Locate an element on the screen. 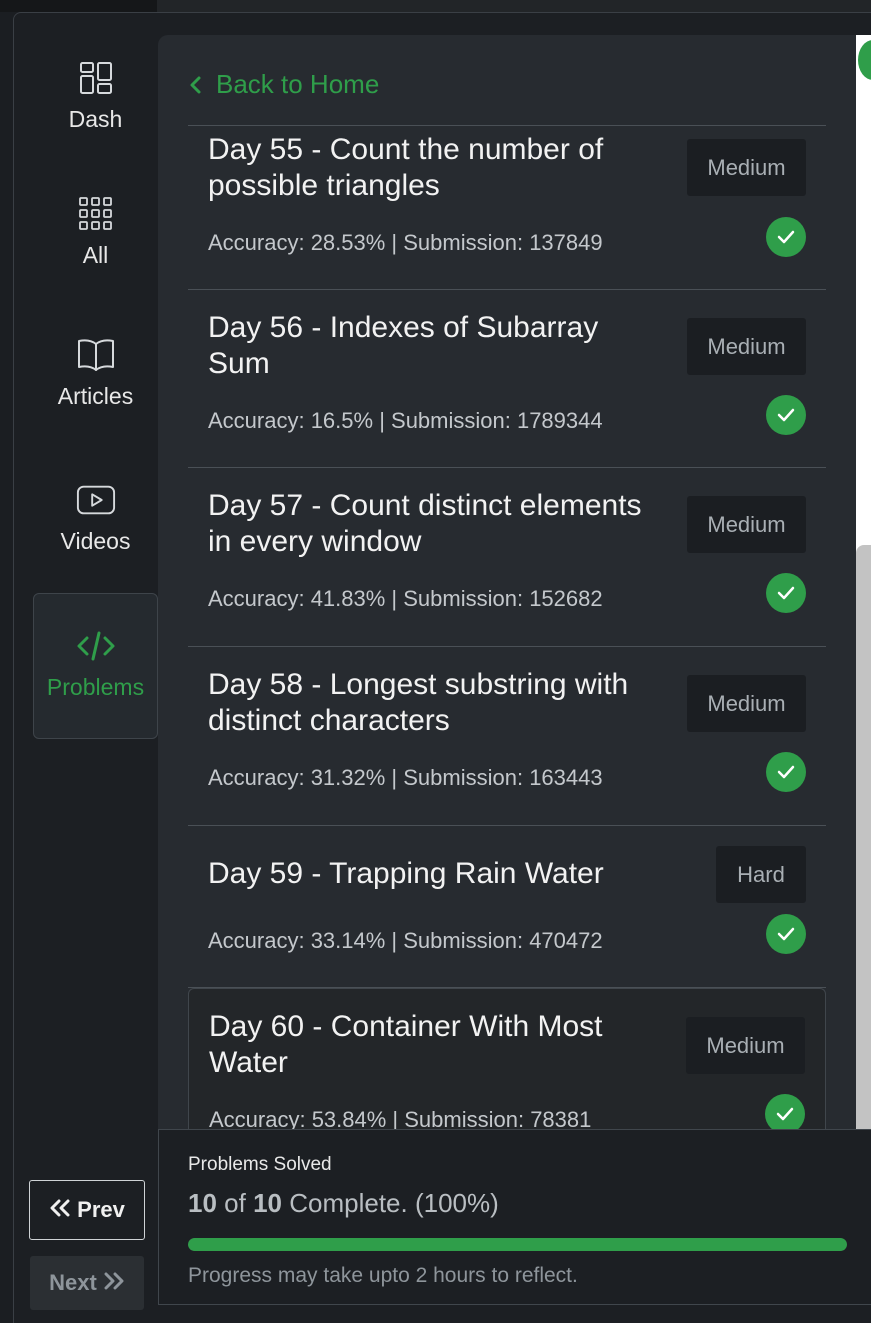 This screenshot has height=1323, width=871. double-chevron-left-icon is located at coordinates (60, 1210).